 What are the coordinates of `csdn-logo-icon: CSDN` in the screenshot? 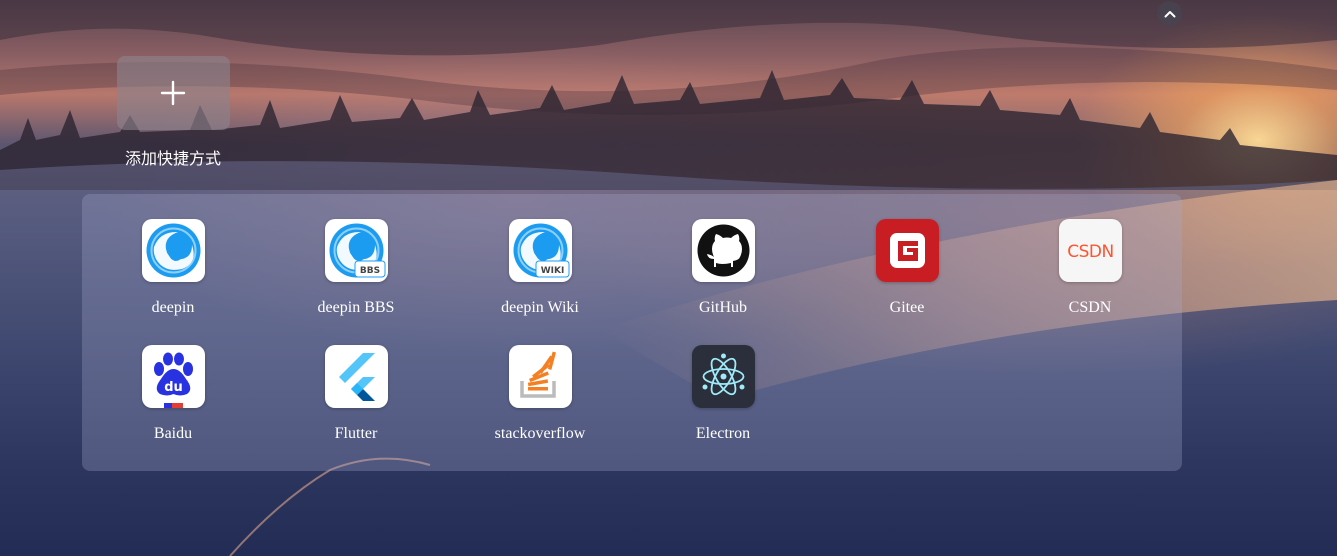 It's located at (1090, 250).